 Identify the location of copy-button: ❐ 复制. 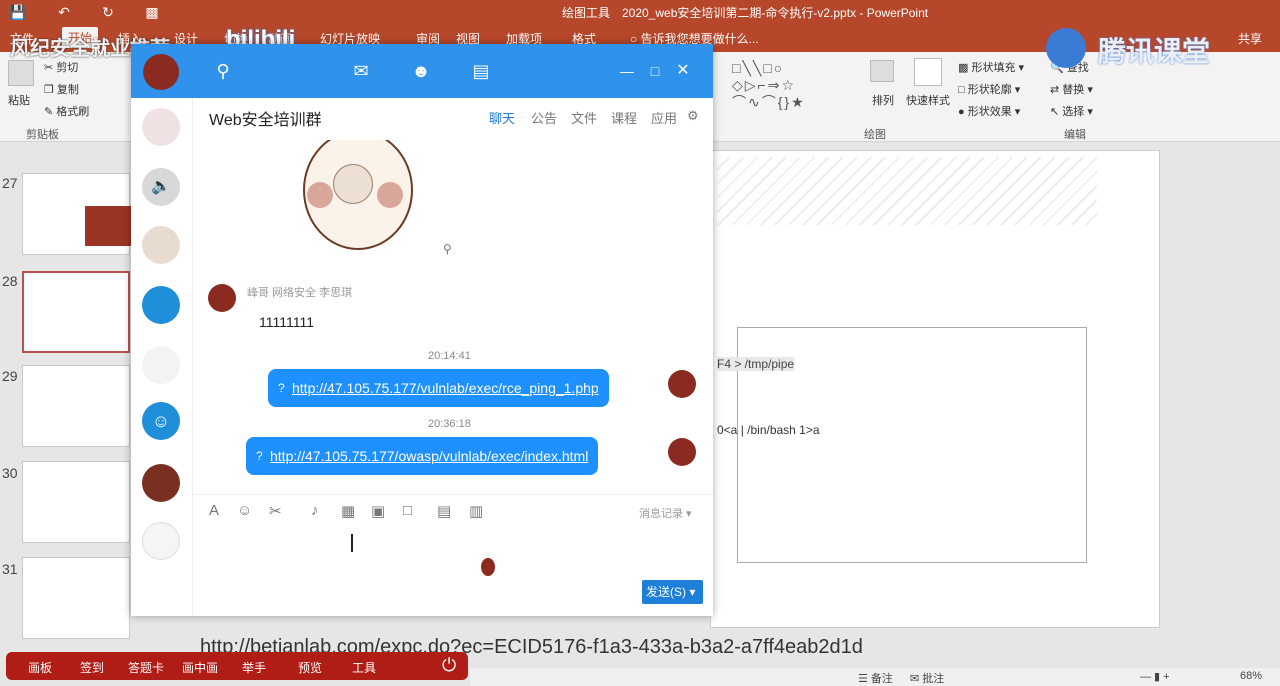
(61, 89).